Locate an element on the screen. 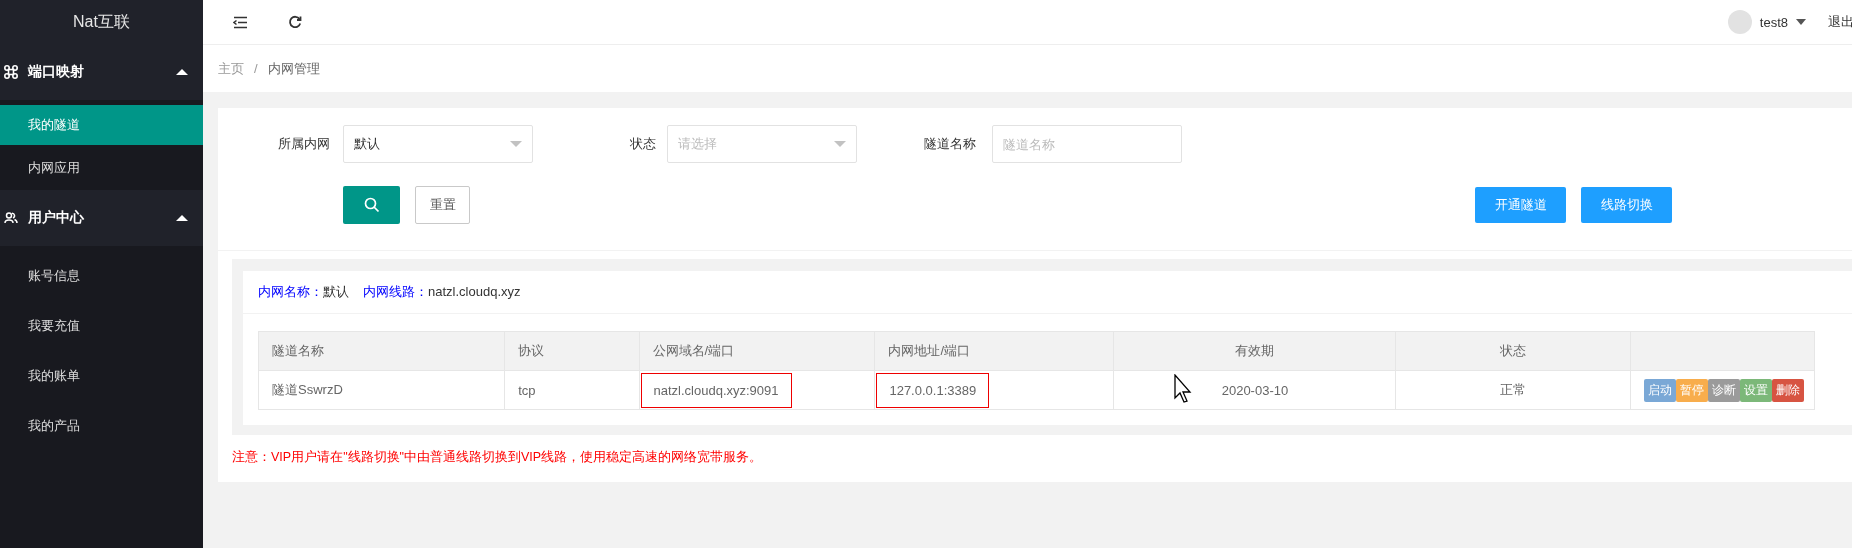  notice-text: 注意：VIP用户请在"线路切换"中由普通线路切换到VIP线路，使用稳定高速的网络宽带服务。 is located at coordinates (497, 457).